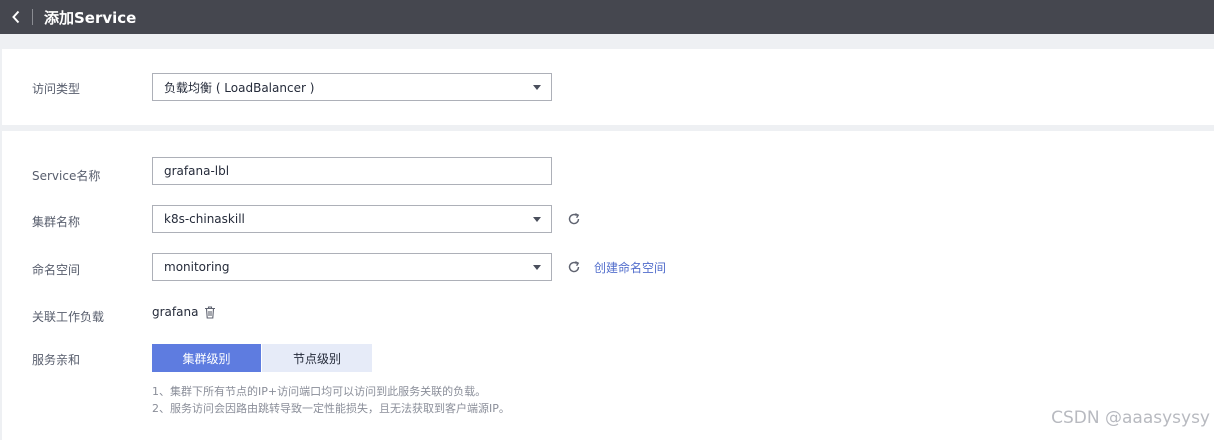  What do you see at coordinates (331, 408) in the screenshot?
I see `affinity-hint-2: 2、服务访问会因路由跳转导致一定性能损失，且无法获取到客户端源IP。` at bounding box center [331, 408].